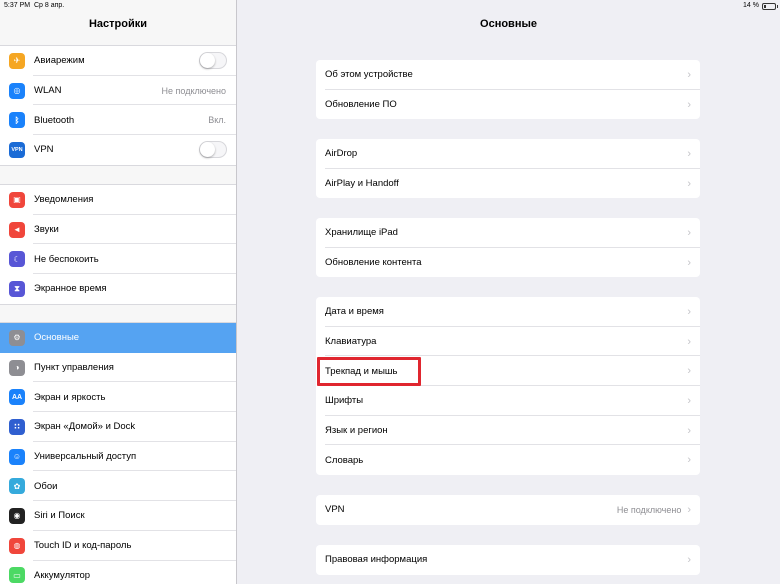  I want to click on sidebar-item-не-беспокоить: ☾ Не беспокоить, so click(118, 259).